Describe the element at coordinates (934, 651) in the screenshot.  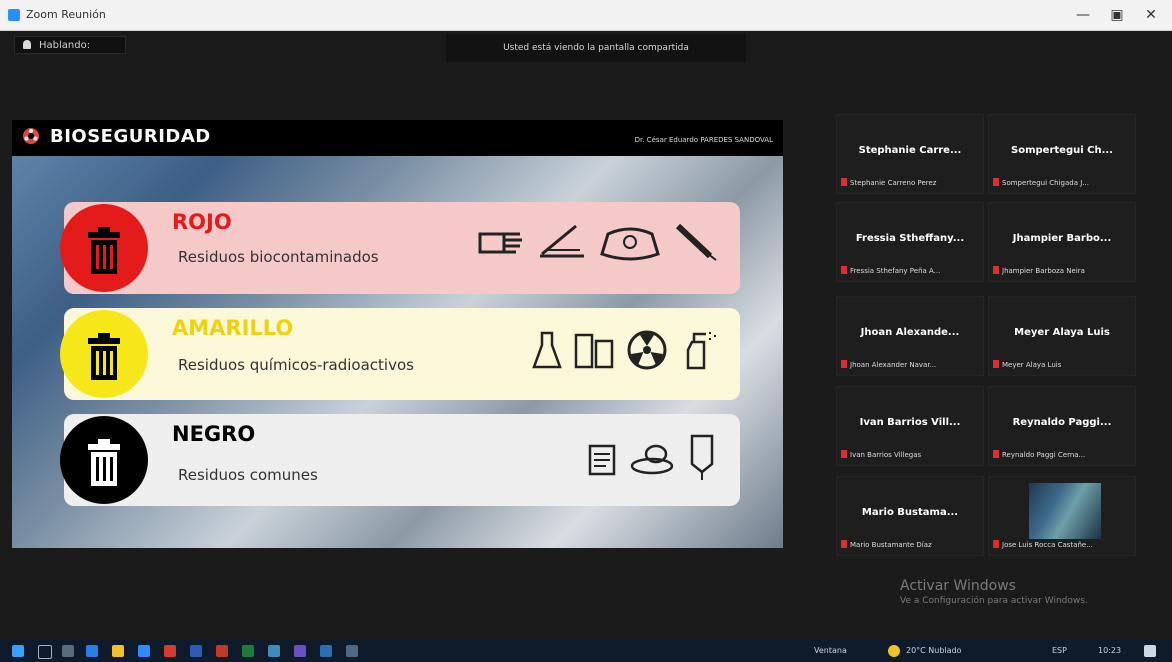
I see `weather-text: 20°C Nublado` at that location.